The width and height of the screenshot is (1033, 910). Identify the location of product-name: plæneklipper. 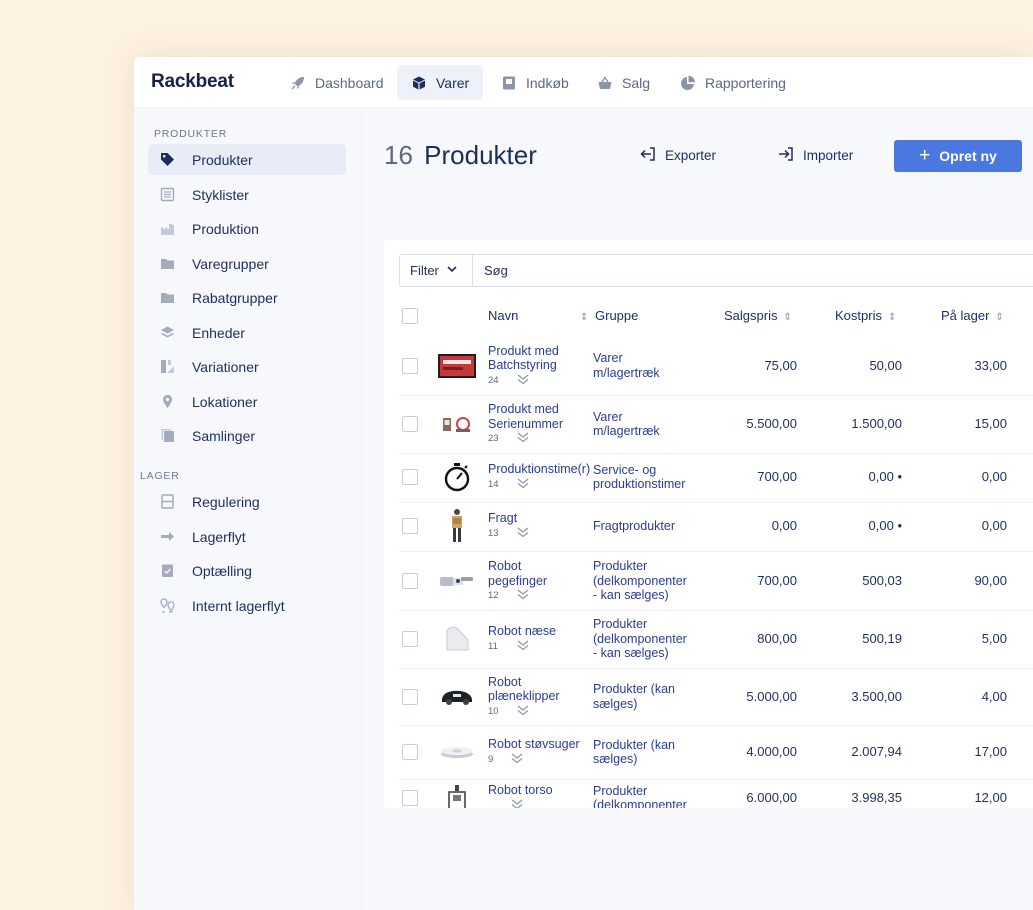
(524, 696).